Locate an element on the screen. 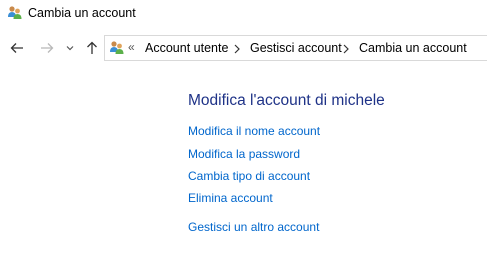 This screenshot has width=487, height=257. arrow-up-icon is located at coordinates (92, 47).